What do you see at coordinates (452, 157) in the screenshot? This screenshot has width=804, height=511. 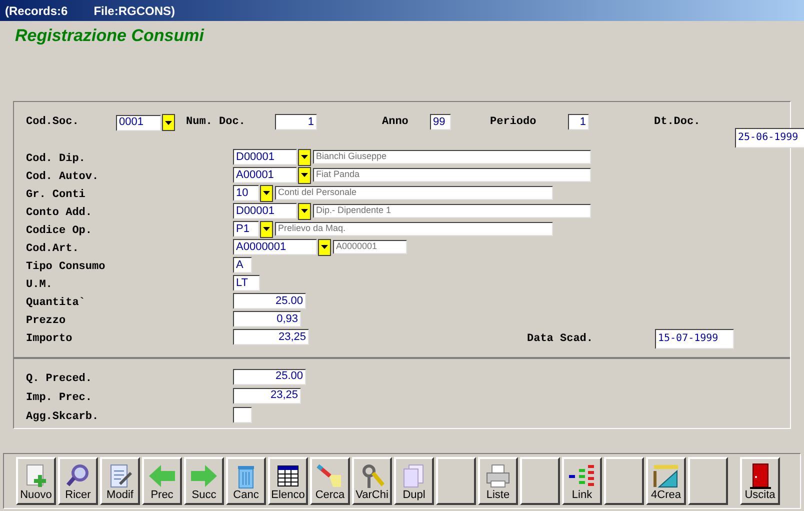 I see `description-field: Bianchi Giuseppe` at bounding box center [452, 157].